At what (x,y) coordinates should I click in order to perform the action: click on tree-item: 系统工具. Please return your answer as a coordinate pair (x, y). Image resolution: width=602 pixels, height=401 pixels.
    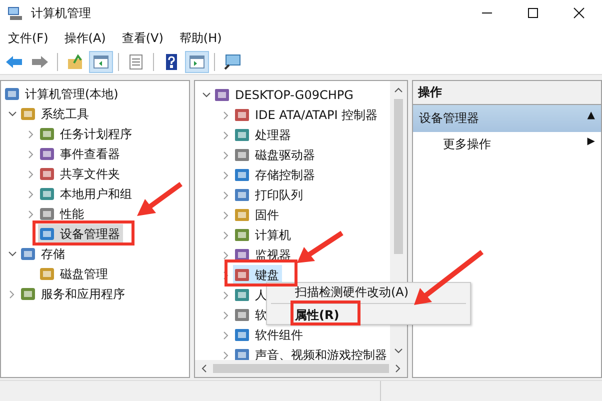
    Looking at the image, I should click on (55, 114).